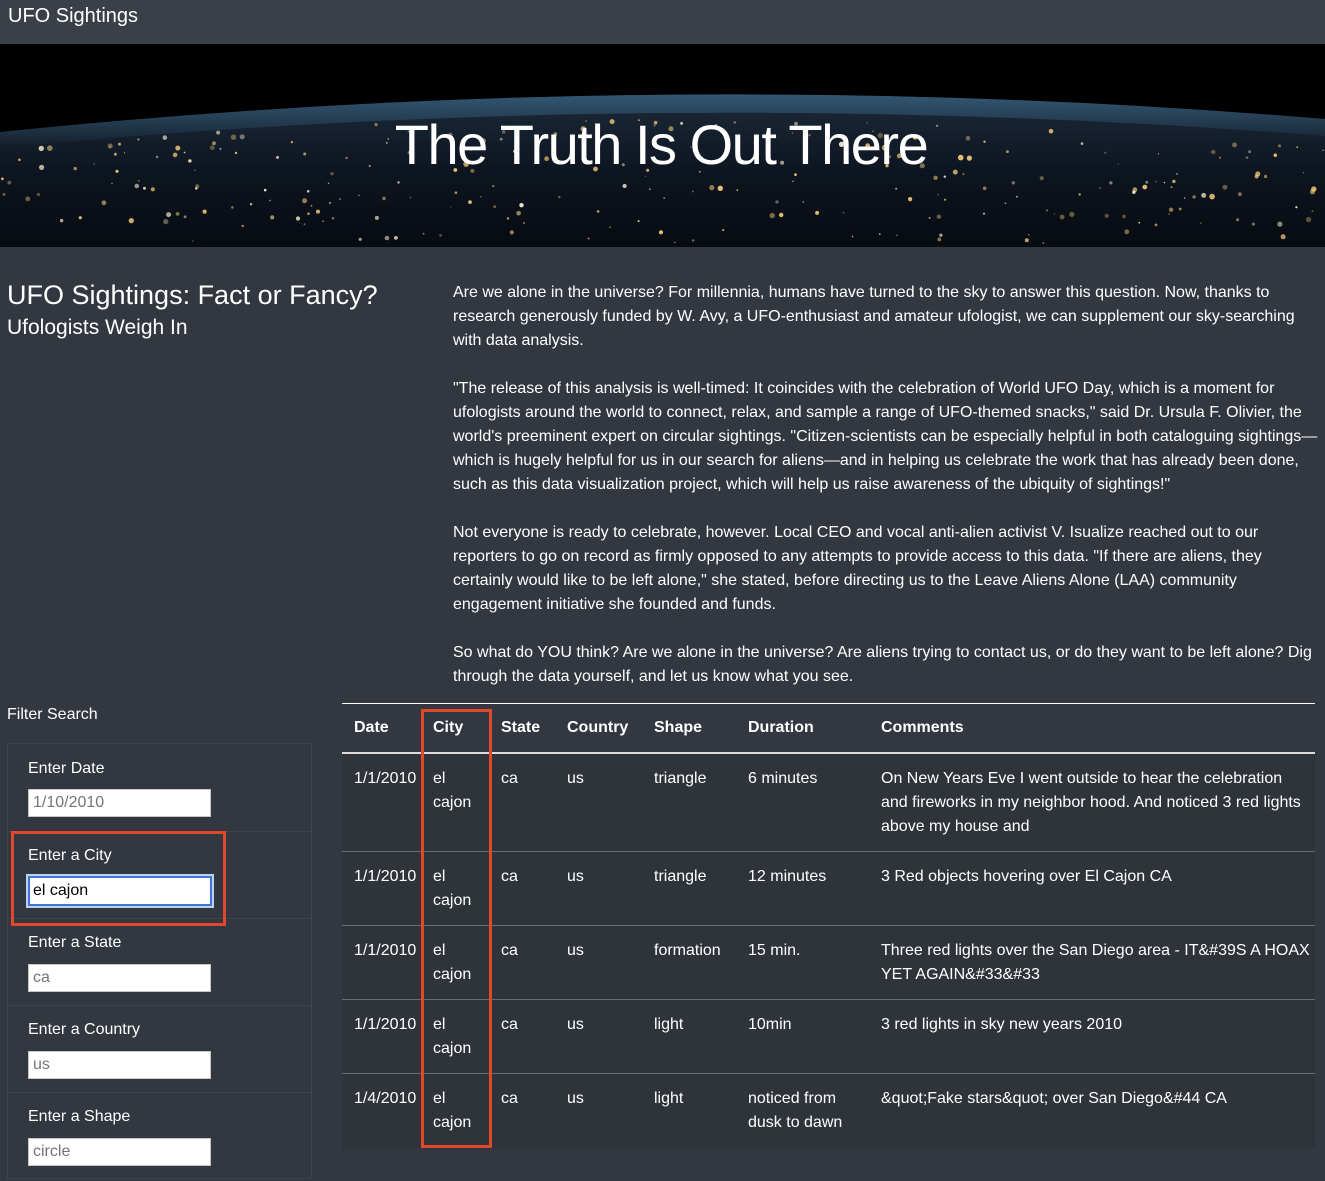 This screenshot has height=1181, width=1325. What do you see at coordinates (159, 1135) in the screenshot?
I see `filter-shape: Enter a Shape` at bounding box center [159, 1135].